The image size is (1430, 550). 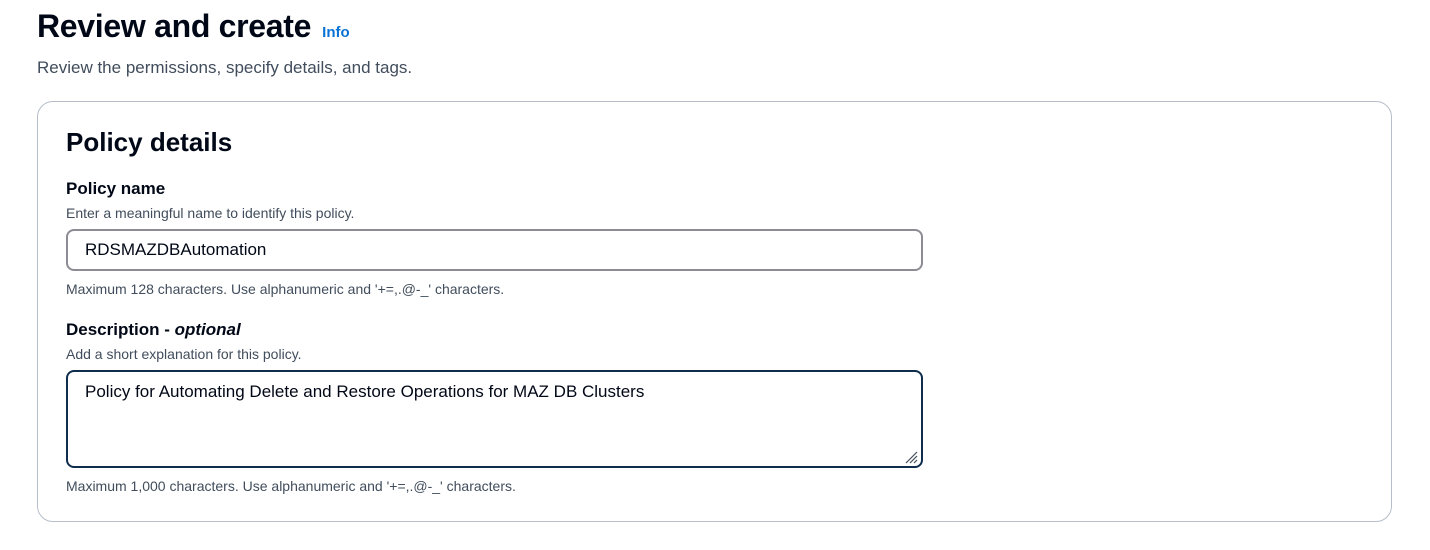 What do you see at coordinates (911, 457) in the screenshot?
I see `resize-grip-icon` at bounding box center [911, 457].